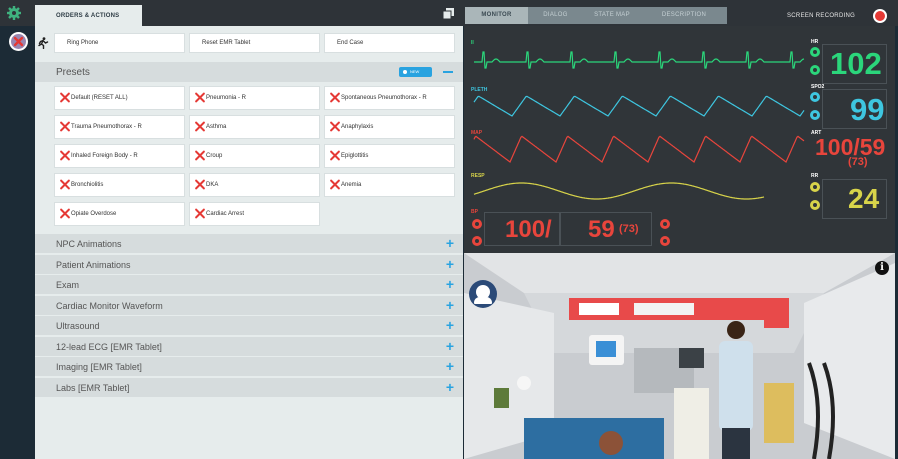 The height and width of the screenshot is (459, 898). I want to click on bp-sys-up-button, so click(477, 224).